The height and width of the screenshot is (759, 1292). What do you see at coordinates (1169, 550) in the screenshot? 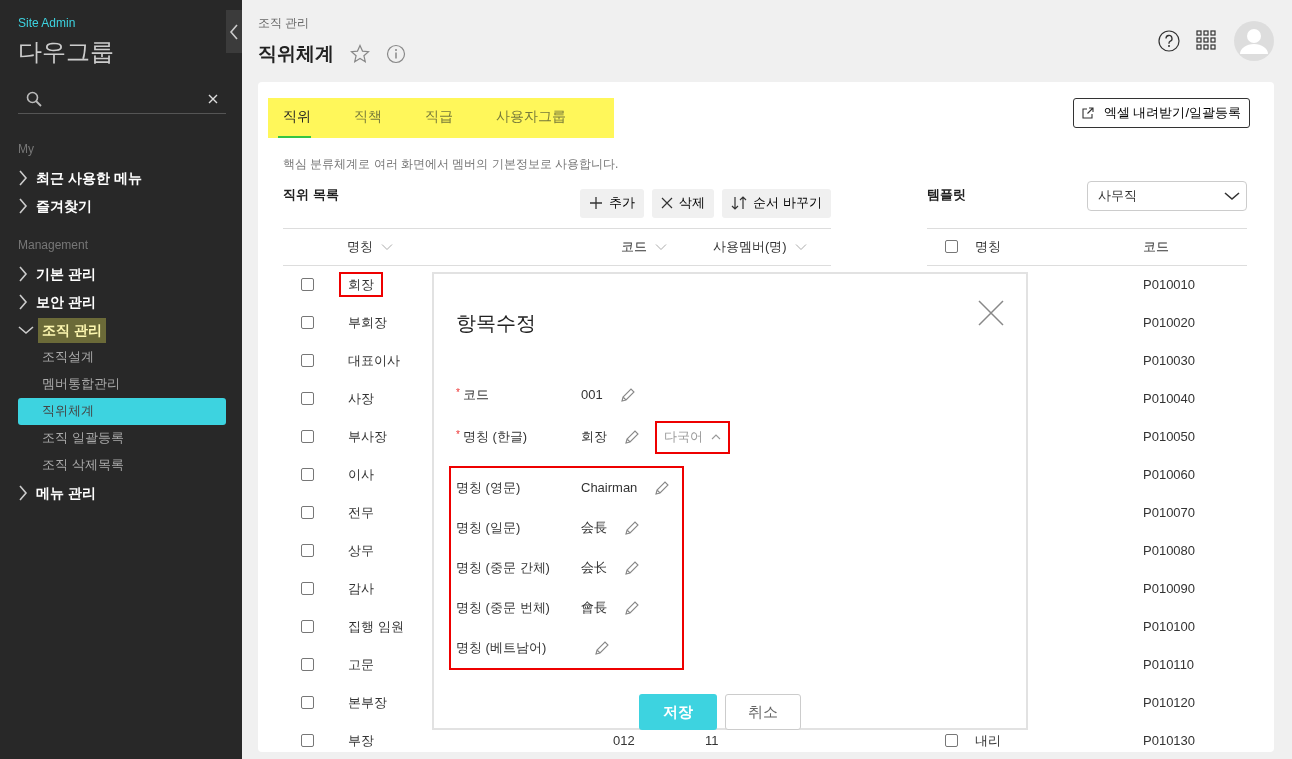
I see `table-cell-text: P010080` at bounding box center [1169, 550].